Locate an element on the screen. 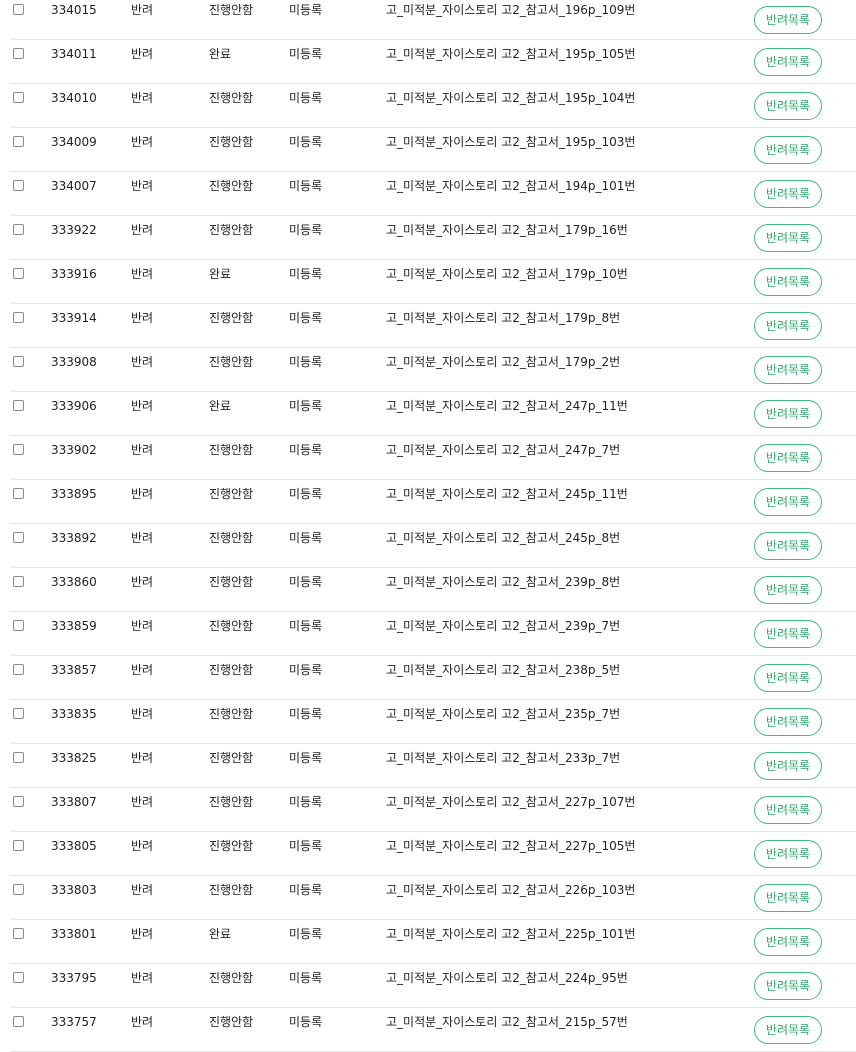  row-title: 고_미적분_자이스토리 고2_참고서_215p_57번 is located at coordinates (507, 1022).